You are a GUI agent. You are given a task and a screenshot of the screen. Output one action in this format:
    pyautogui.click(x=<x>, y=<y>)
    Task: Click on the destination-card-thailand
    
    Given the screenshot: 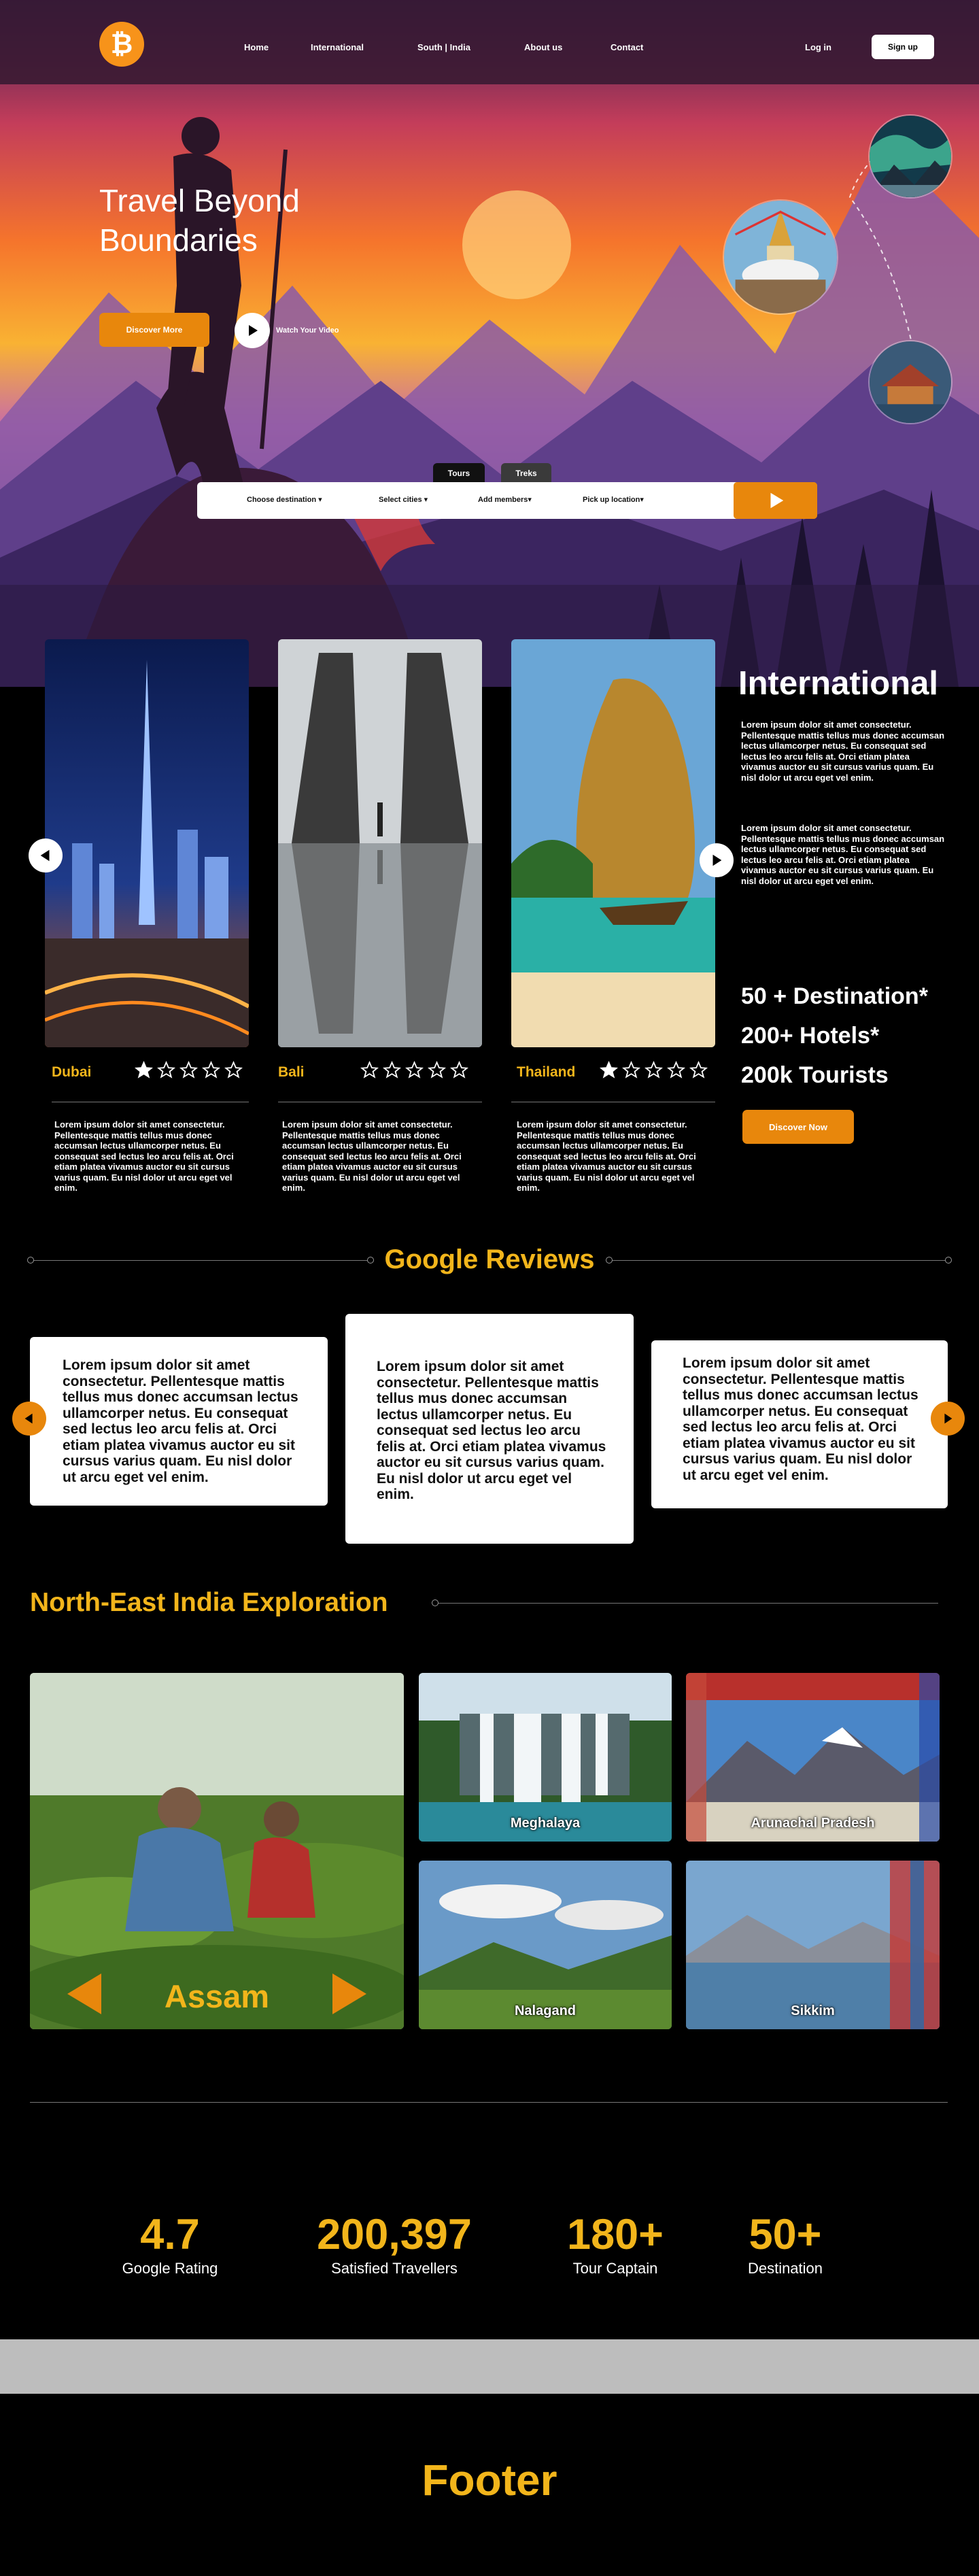 What is the action you would take?
    pyautogui.click(x=613, y=843)
    